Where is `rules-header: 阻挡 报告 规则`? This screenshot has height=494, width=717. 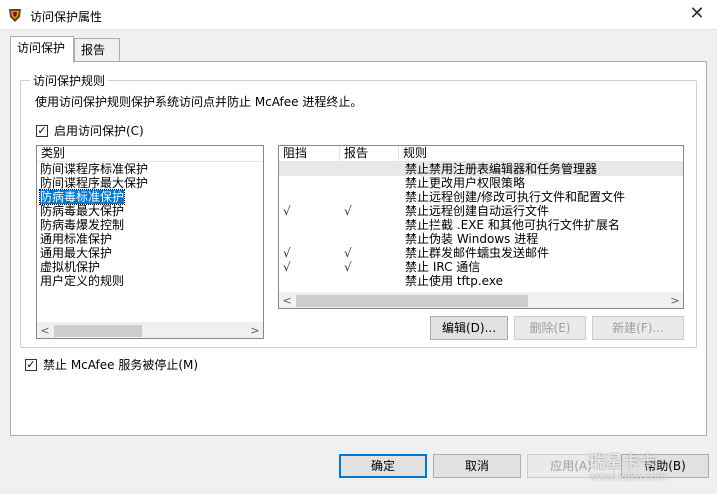 rules-header: 阻挡 报告 规则 is located at coordinates (481, 154).